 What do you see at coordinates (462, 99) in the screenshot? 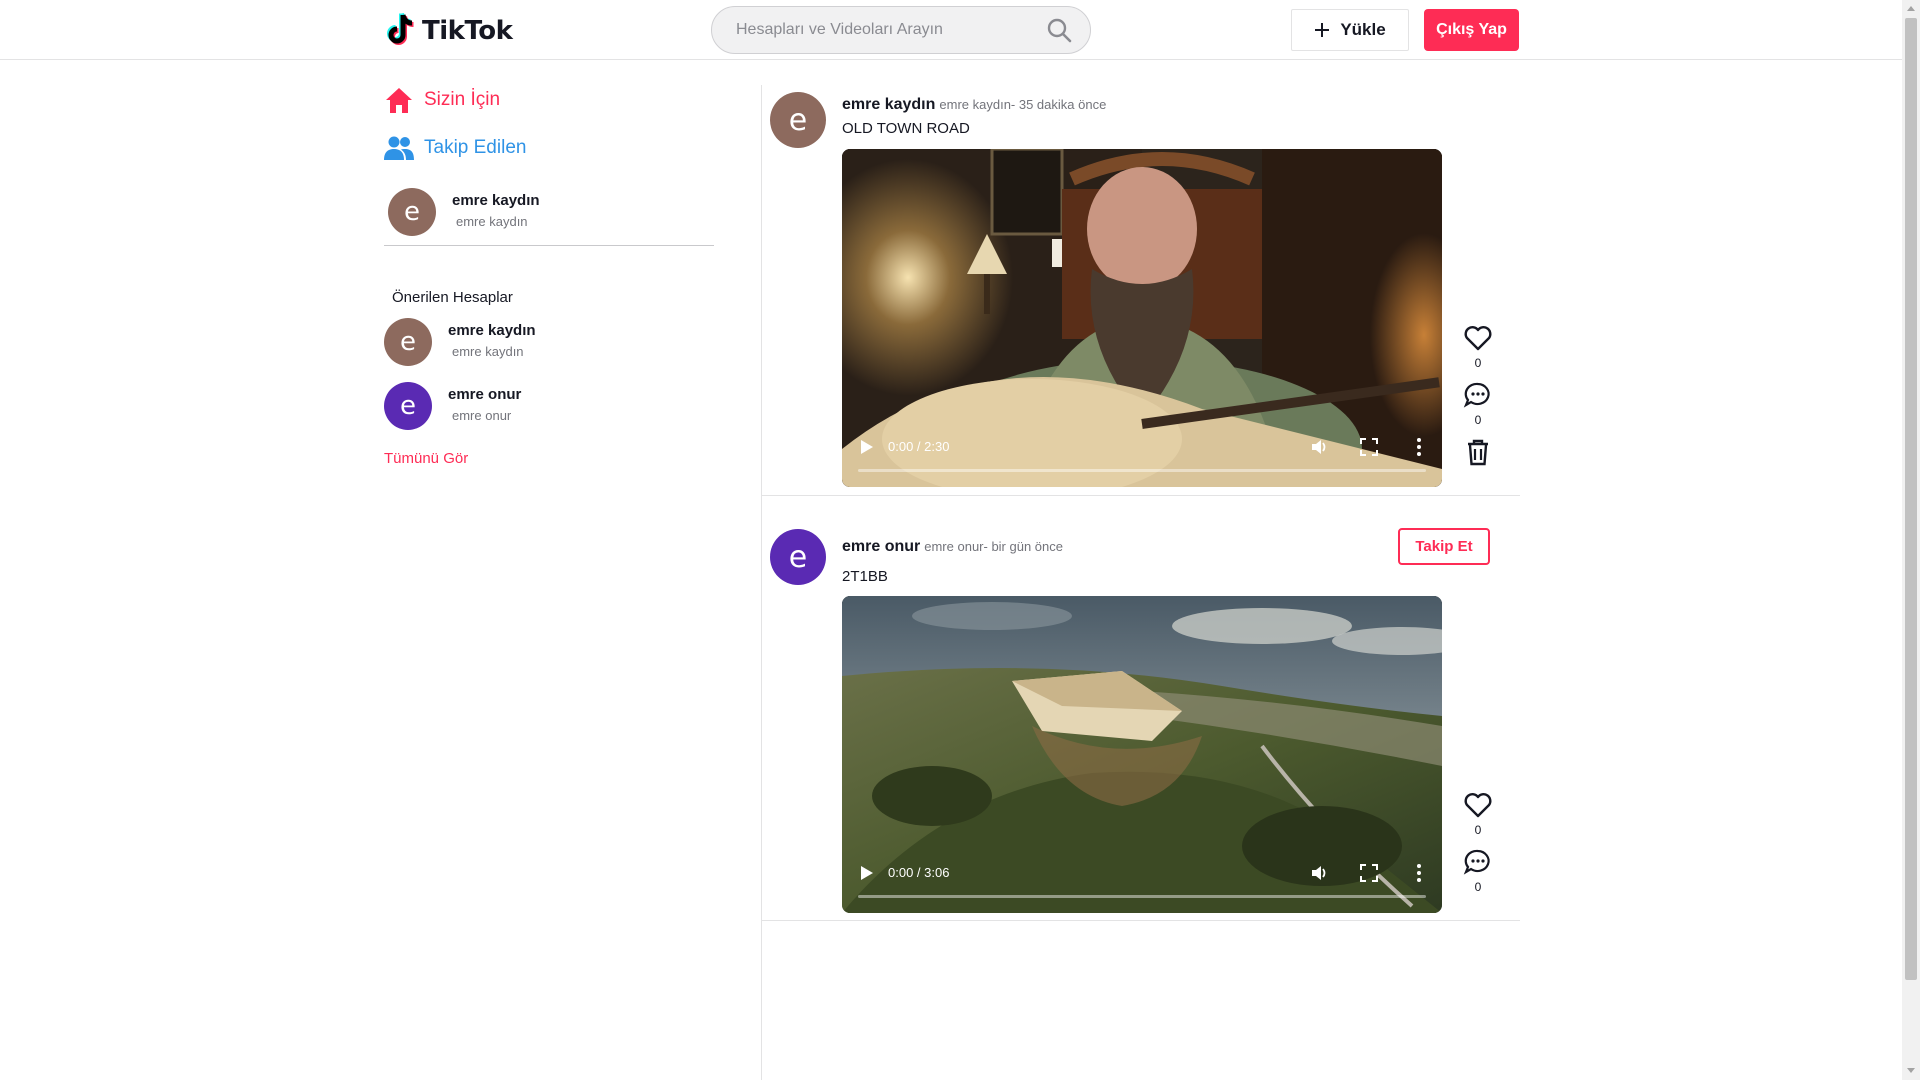
I see `nav-for-you-label: Sizin İçin` at bounding box center [462, 99].